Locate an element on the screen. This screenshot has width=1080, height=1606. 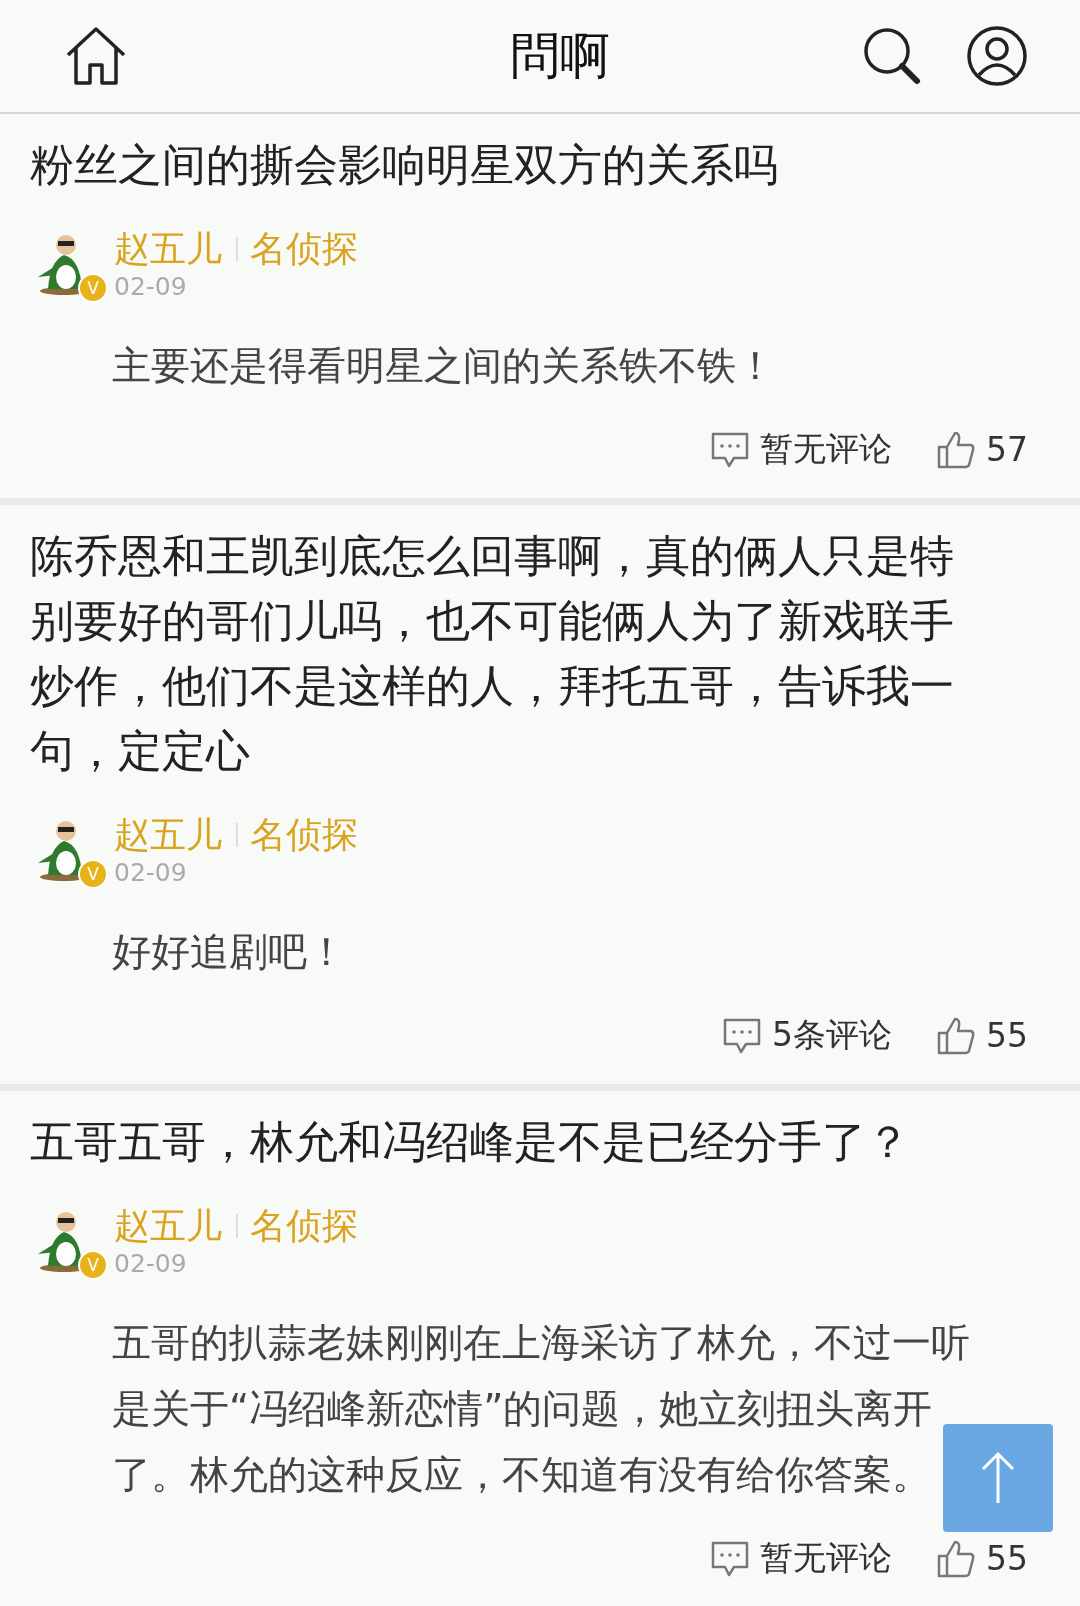
like-count: 57 is located at coordinates (1007, 449).